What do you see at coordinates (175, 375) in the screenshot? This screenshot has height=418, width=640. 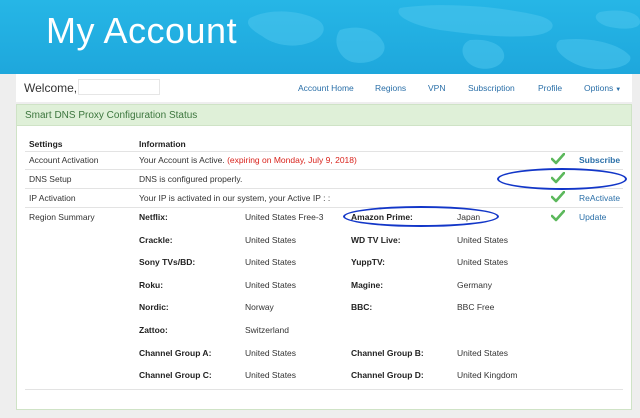 I see `region-service-label: Channel Group C:` at bounding box center [175, 375].